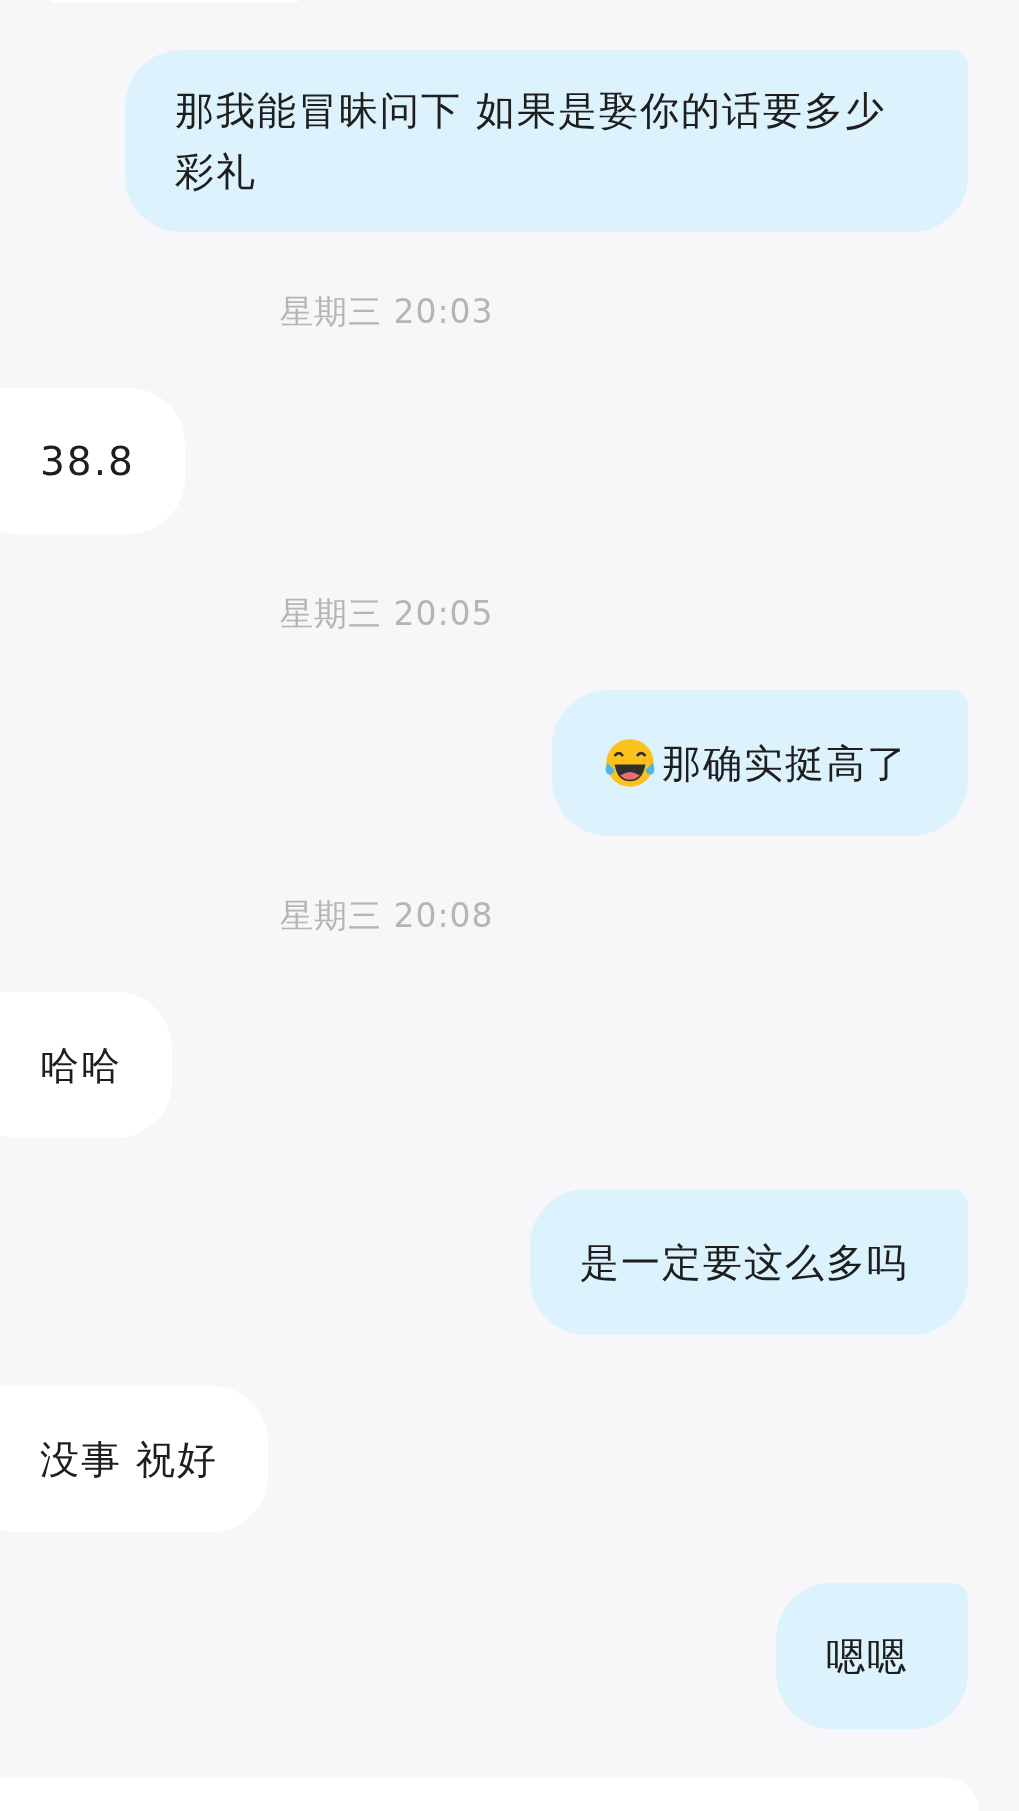 This screenshot has width=1019, height=1811. What do you see at coordinates (81, 1065) in the screenshot?
I see `message-text: 哈哈` at bounding box center [81, 1065].